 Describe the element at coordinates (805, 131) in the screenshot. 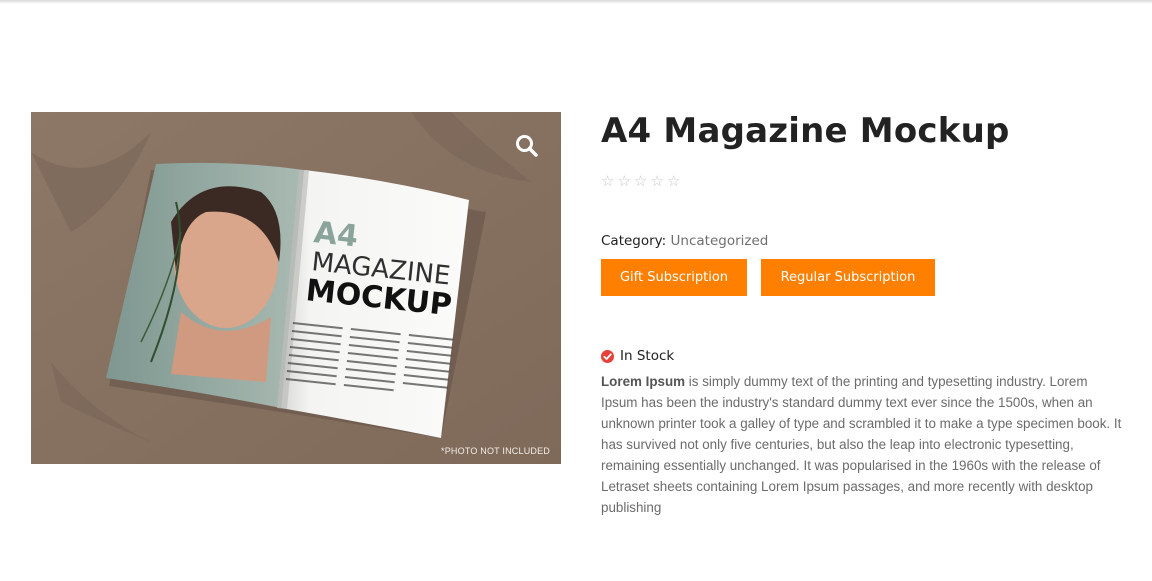

I see `product-title: A4 Magazine Mockup` at that location.